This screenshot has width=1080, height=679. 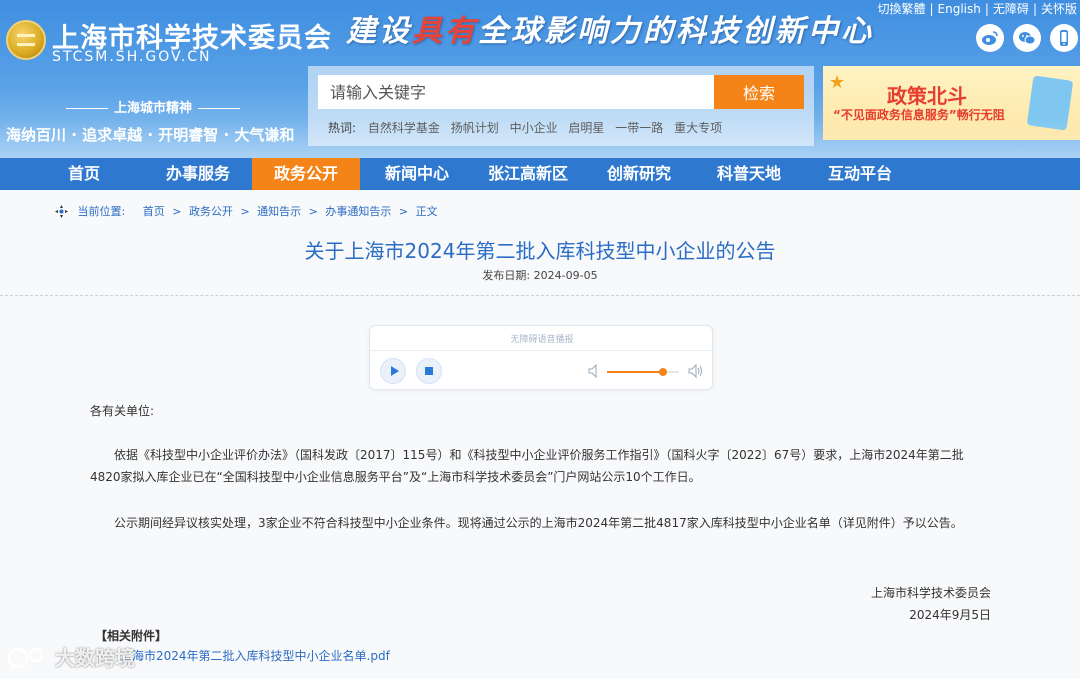 I want to click on salutation: 各有关单位:, so click(x=122, y=411).